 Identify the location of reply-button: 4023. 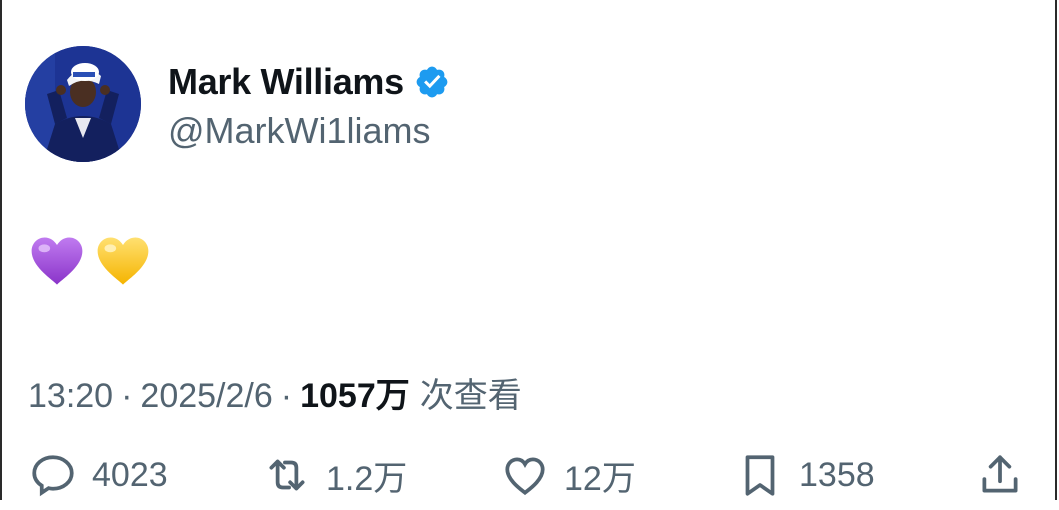
(98, 475).